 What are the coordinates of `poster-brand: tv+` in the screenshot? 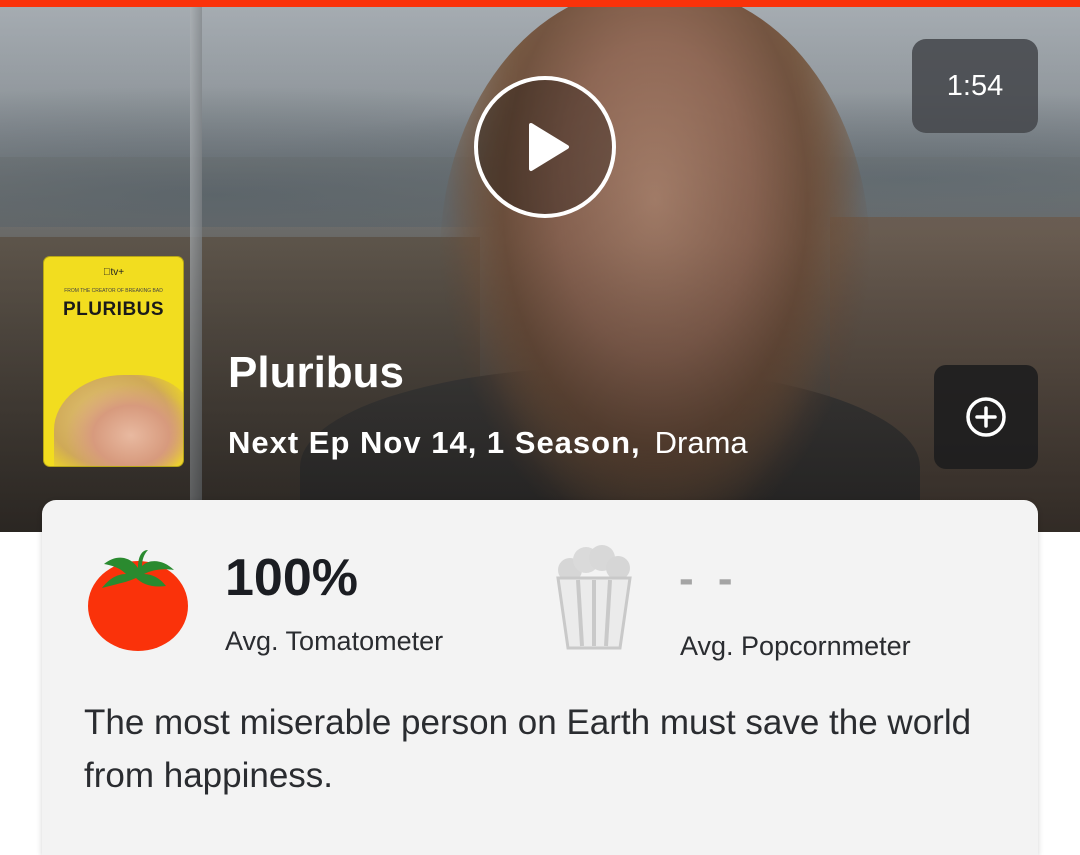 It's located at (113, 272).